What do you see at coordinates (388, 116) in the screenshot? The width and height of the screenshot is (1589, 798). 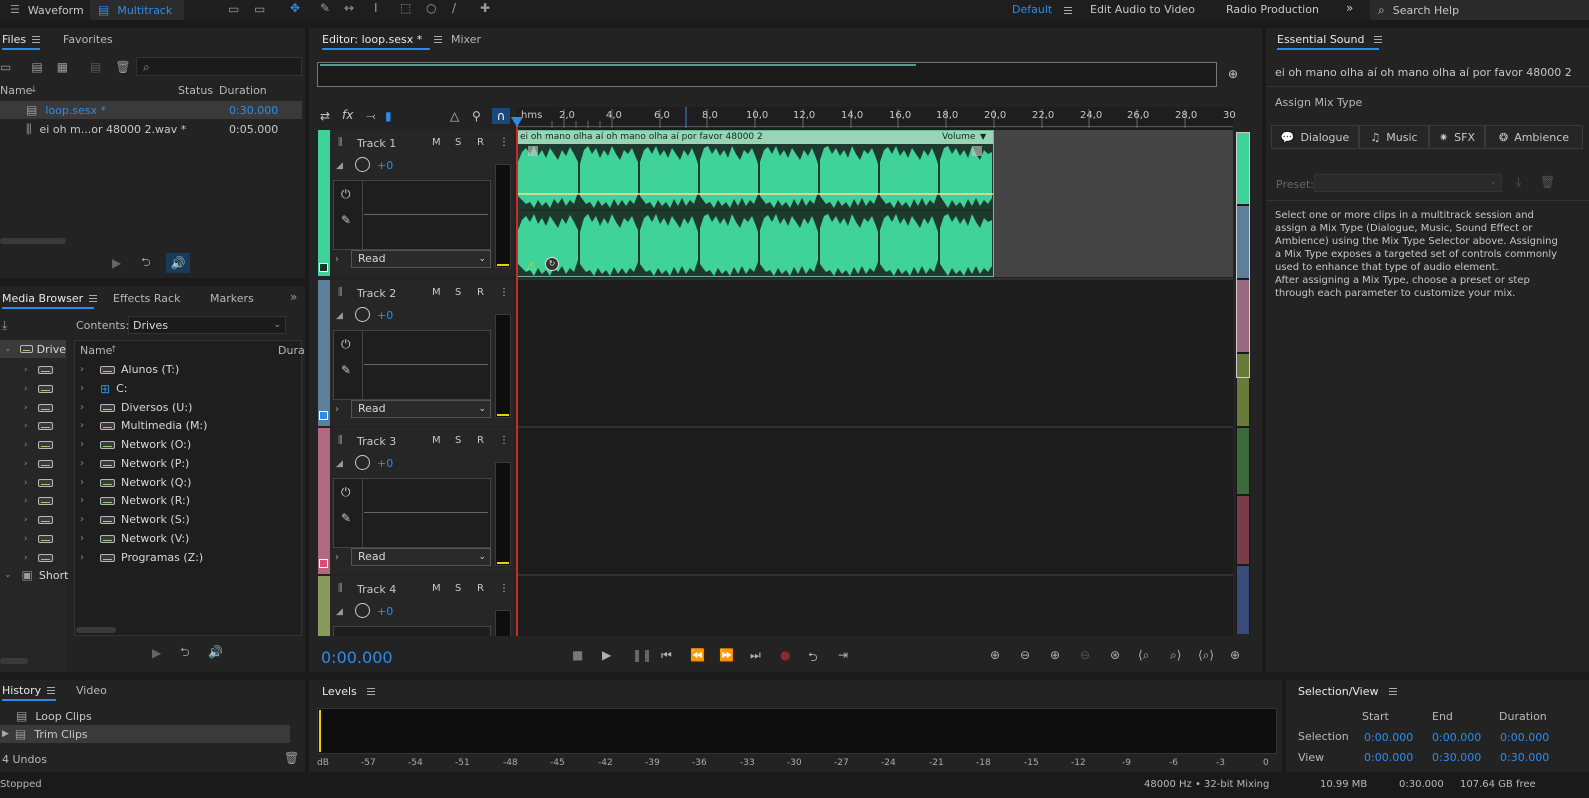 I see `eq-icon: ▮` at bounding box center [388, 116].